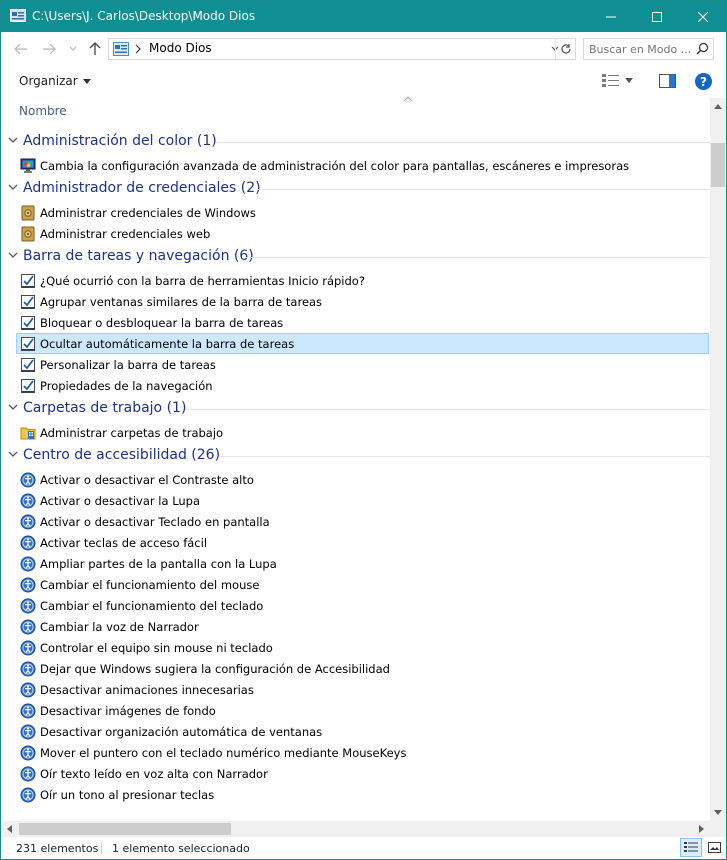  What do you see at coordinates (703, 81) in the screenshot?
I see `help-button: ?` at bounding box center [703, 81].